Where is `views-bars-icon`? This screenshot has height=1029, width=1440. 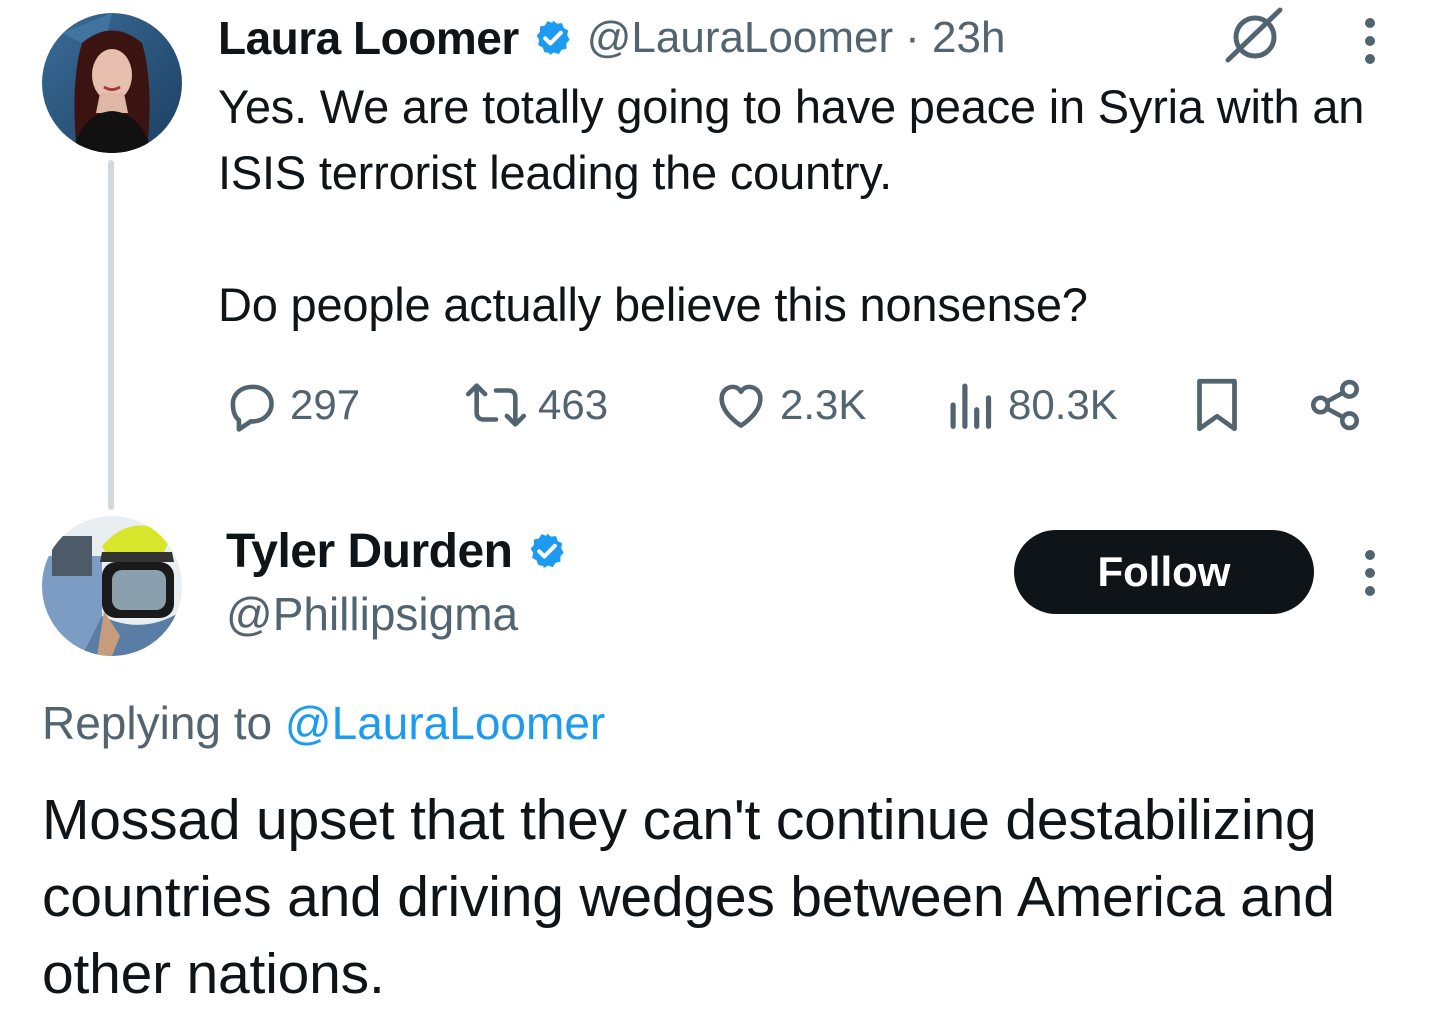
views-bars-icon is located at coordinates (971, 406).